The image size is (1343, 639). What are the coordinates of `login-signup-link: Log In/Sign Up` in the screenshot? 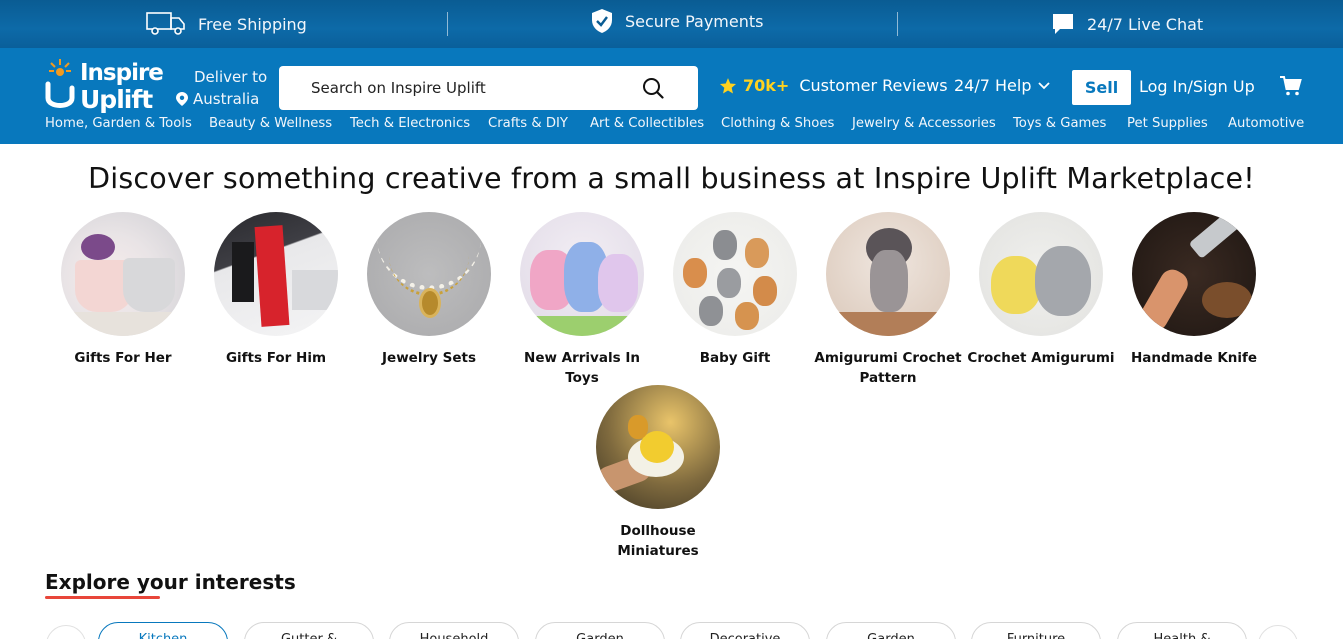 It's located at (1197, 86).